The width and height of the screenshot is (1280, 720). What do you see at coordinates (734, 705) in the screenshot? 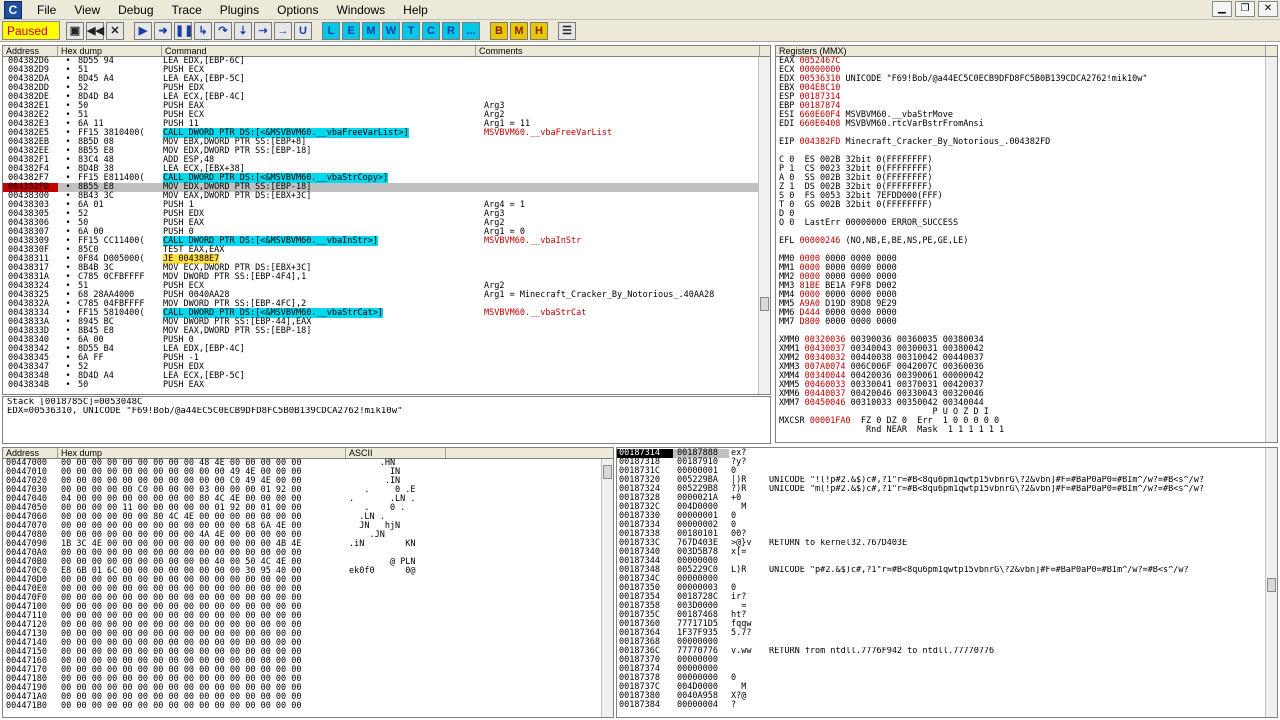
I see `stack-ascii: ?` at bounding box center [734, 705].